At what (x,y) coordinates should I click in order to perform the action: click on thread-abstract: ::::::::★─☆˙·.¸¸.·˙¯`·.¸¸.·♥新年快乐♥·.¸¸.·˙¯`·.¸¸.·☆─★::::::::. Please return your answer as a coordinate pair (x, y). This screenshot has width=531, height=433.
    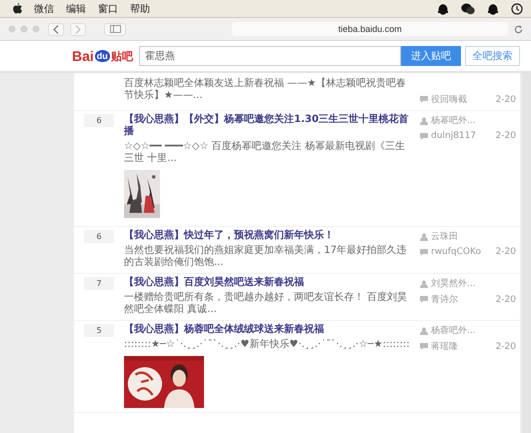
    Looking at the image, I should click on (267, 345).